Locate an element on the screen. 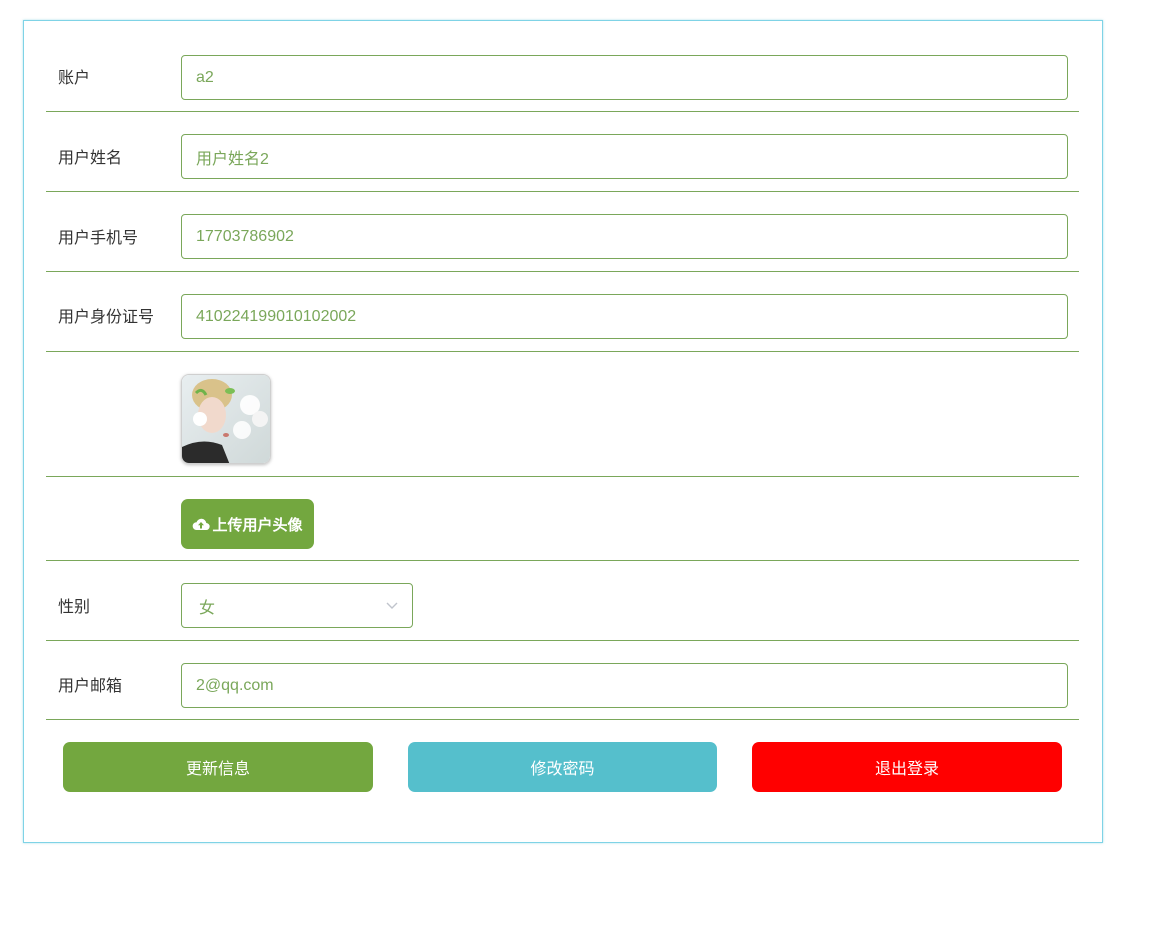 The width and height of the screenshot is (1162, 931). name-input: 用户姓名2 is located at coordinates (624, 156).